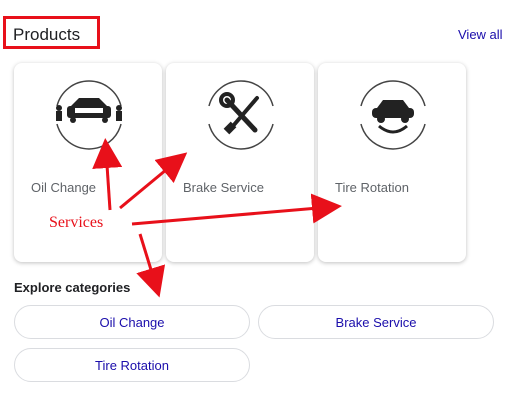 The height and width of the screenshot is (408, 516). Describe the element at coordinates (236, 209) in the screenshot. I see `arrow-to-tire-rotation` at that location.